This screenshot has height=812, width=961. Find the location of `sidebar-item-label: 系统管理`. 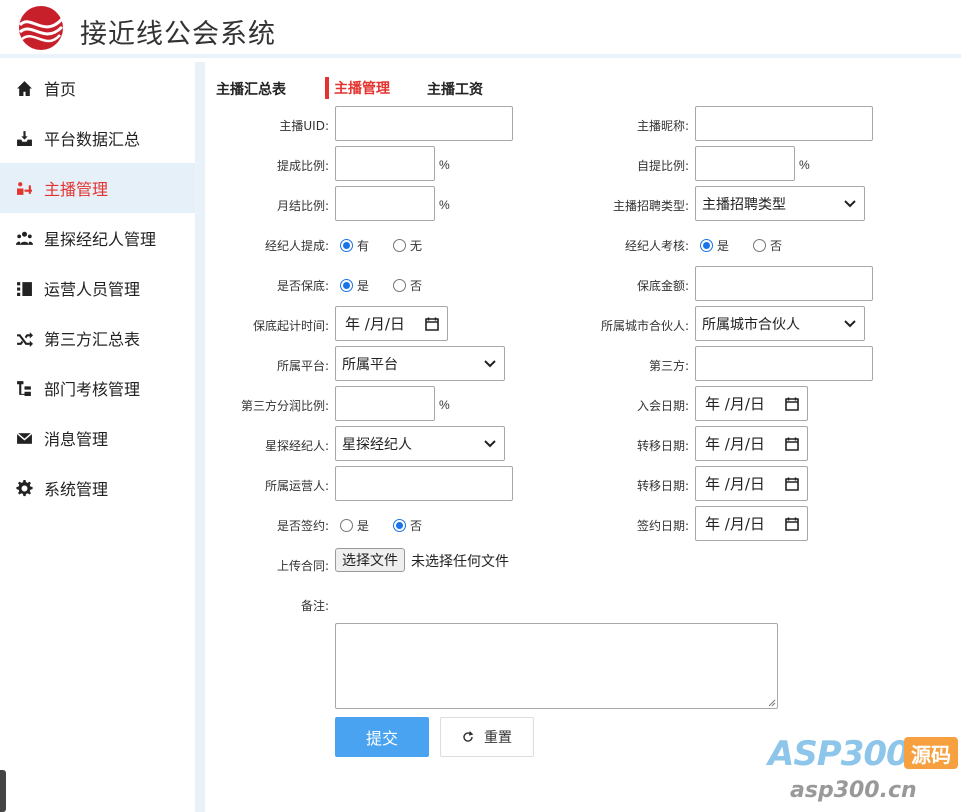

sidebar-item-label: 系统管理 is located at coordinates (76, 490).